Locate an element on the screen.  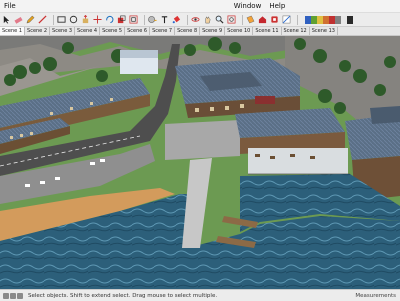
main-toolbar is located at coordinates (200, 20).